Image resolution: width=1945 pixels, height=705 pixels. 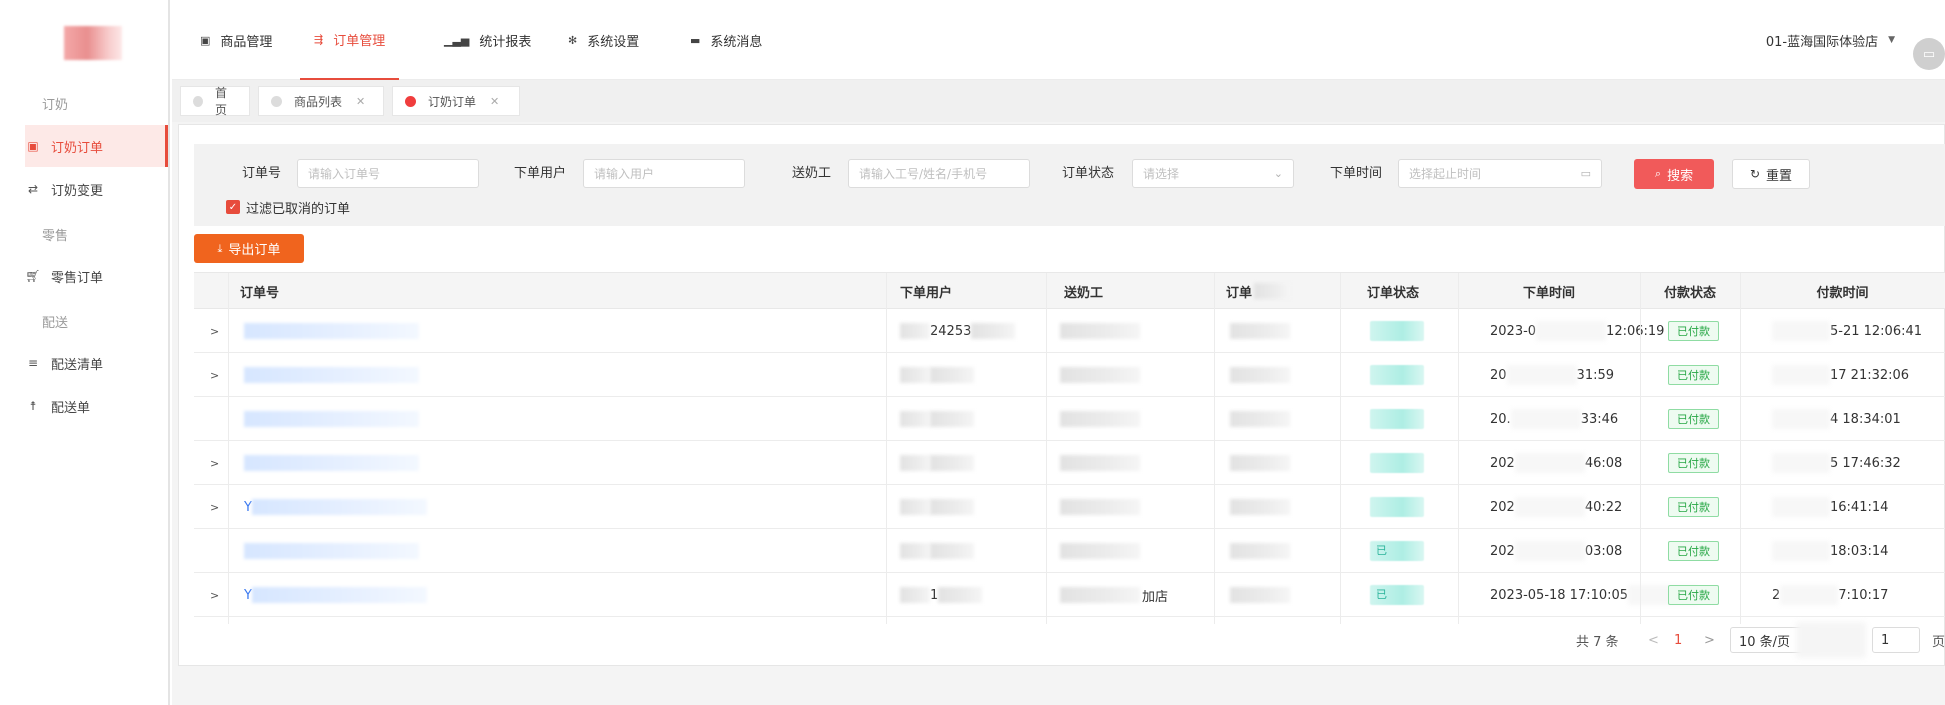 I want to click on goto-page-input: 1, so click(x=1896, y=640).